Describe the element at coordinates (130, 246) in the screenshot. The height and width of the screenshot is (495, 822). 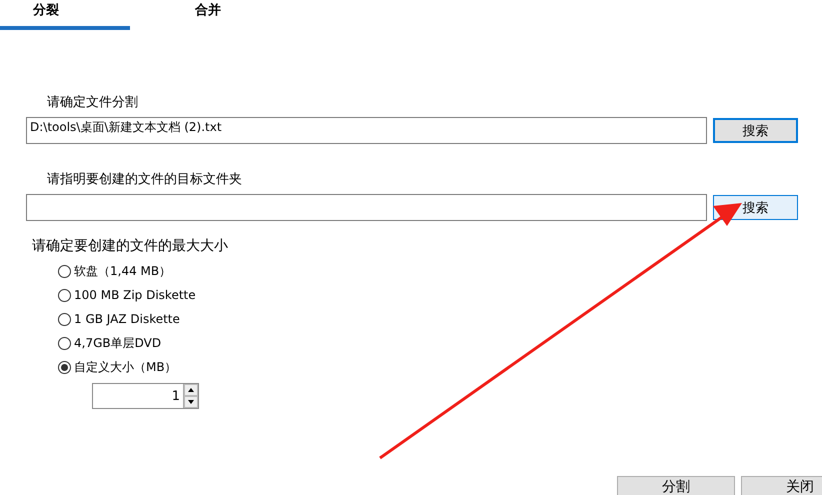
I see `group-label: 请确定要创建的文件的最大大小` at that location.